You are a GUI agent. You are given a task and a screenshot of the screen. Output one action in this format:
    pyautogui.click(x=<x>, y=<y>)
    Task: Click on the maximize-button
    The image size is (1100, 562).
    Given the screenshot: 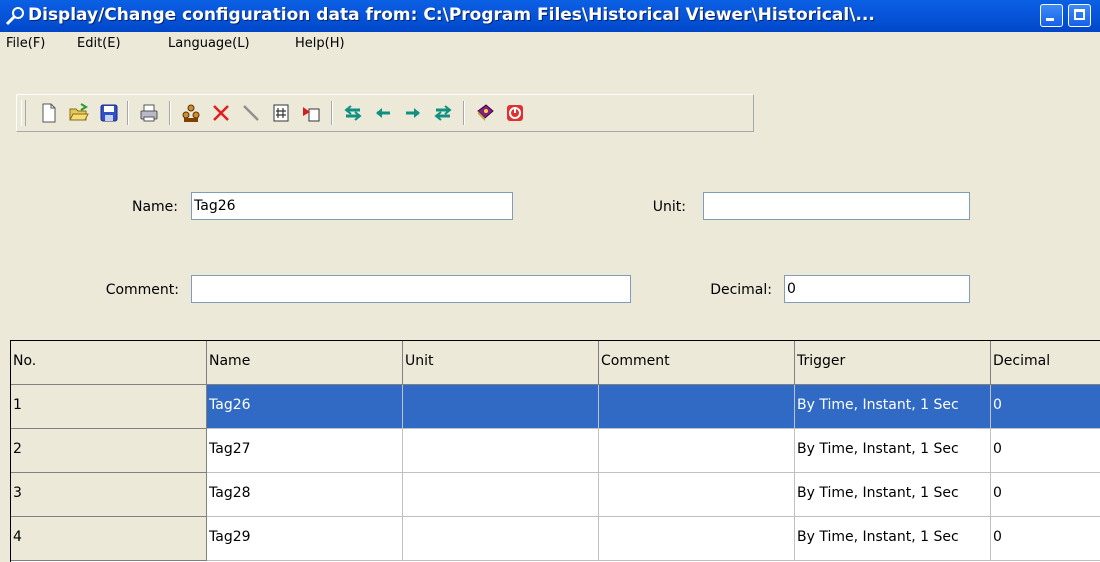 What is the action you would take?
    pyautogui.click(x=1079, y=15)
    